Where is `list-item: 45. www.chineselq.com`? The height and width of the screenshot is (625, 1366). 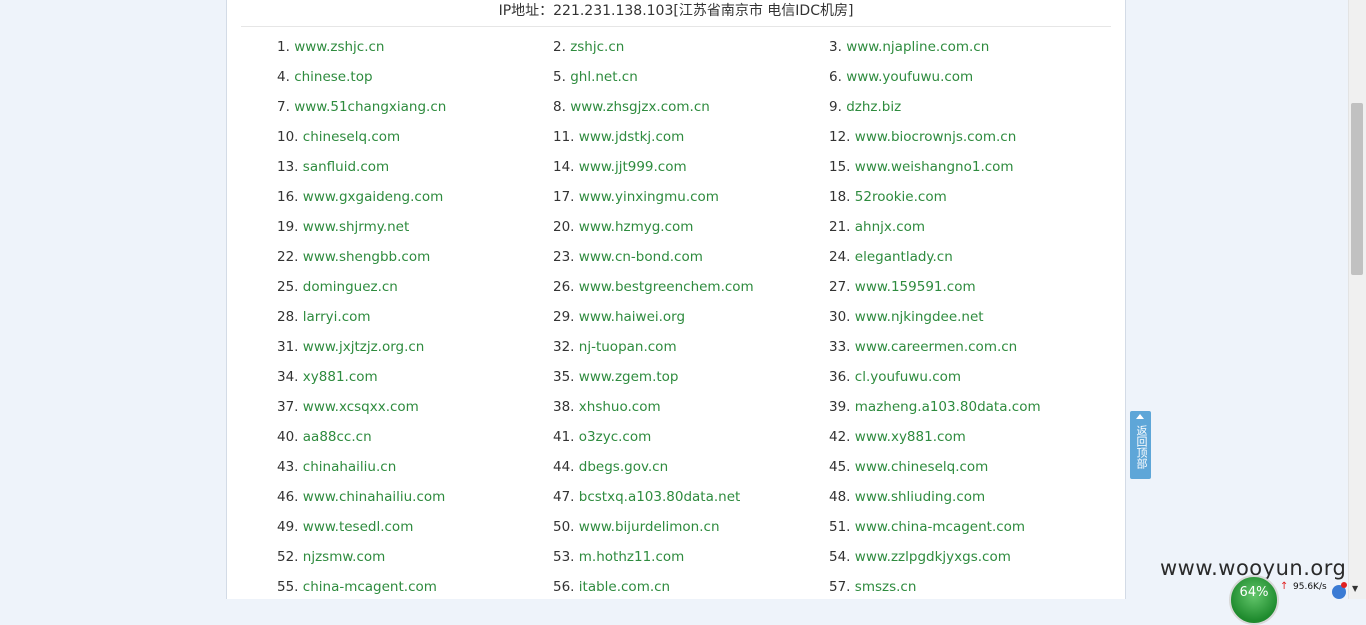 list-item: 45. www.chineselq.com is located at coordinates (973, 467).